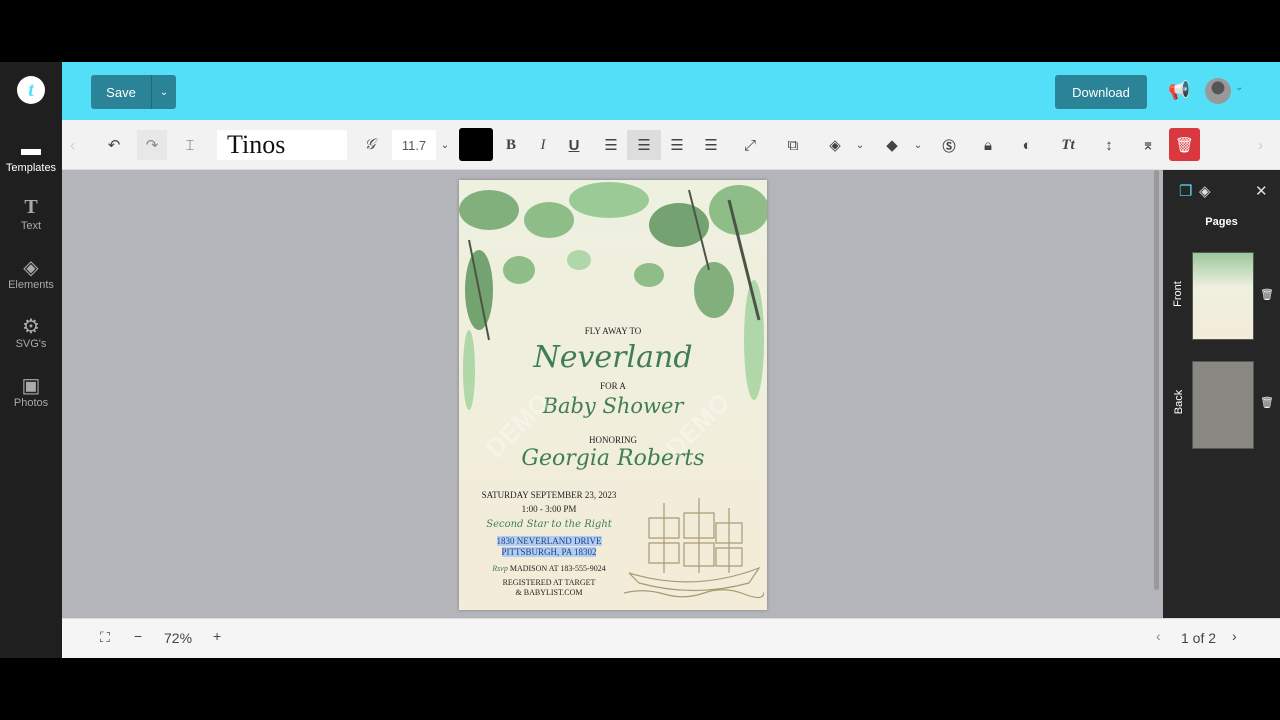 This screenshot has height=720, width=1280. Describe the element at coordinates (549, 495) in the screenshot. I see `event-date: SATURDAY SEPTEMBER 23, 2023` at that location.